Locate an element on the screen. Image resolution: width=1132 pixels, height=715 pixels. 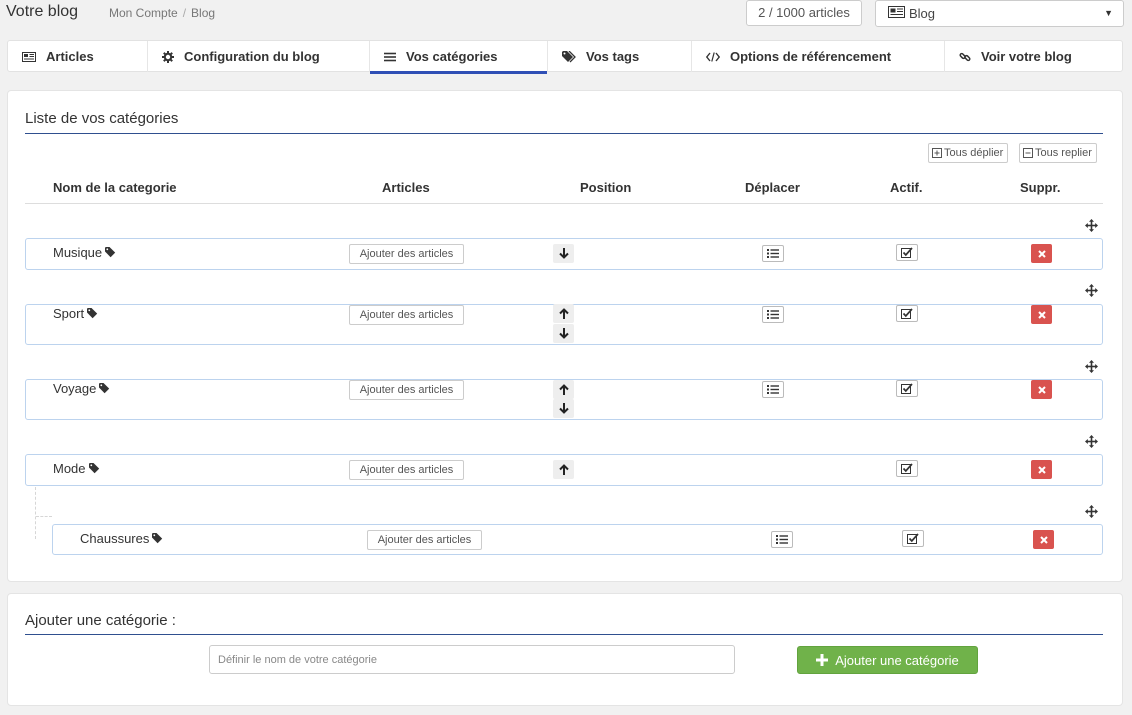
column-header-actif: Actif. is located at coordinates (906, 187).